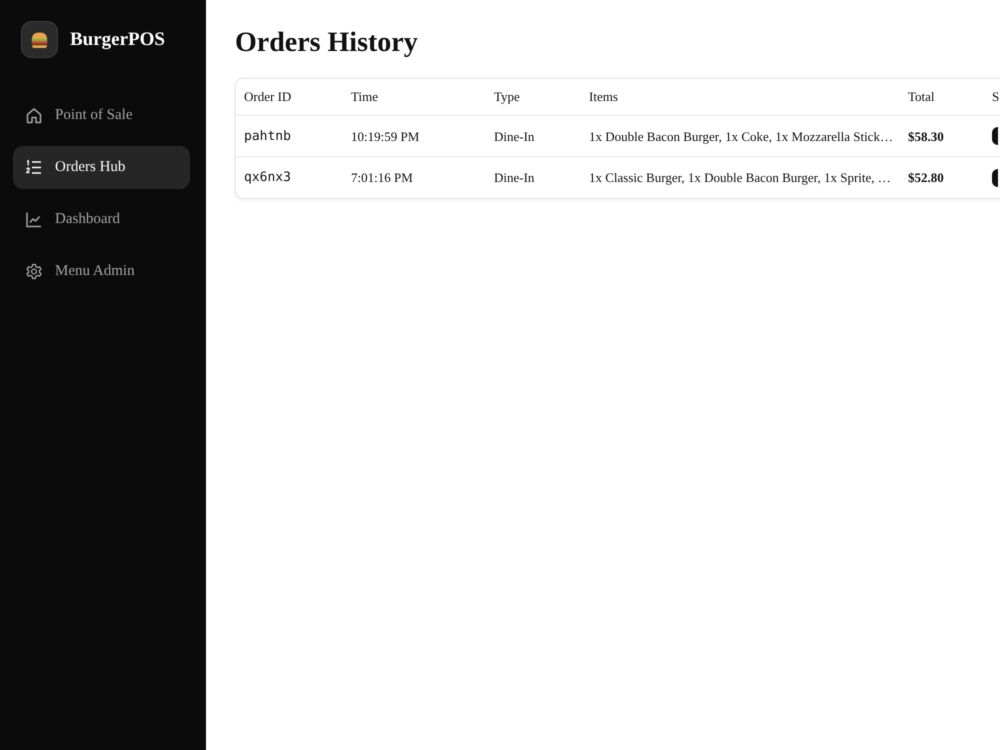  I want to click on gear-icon, so click(33, 271).